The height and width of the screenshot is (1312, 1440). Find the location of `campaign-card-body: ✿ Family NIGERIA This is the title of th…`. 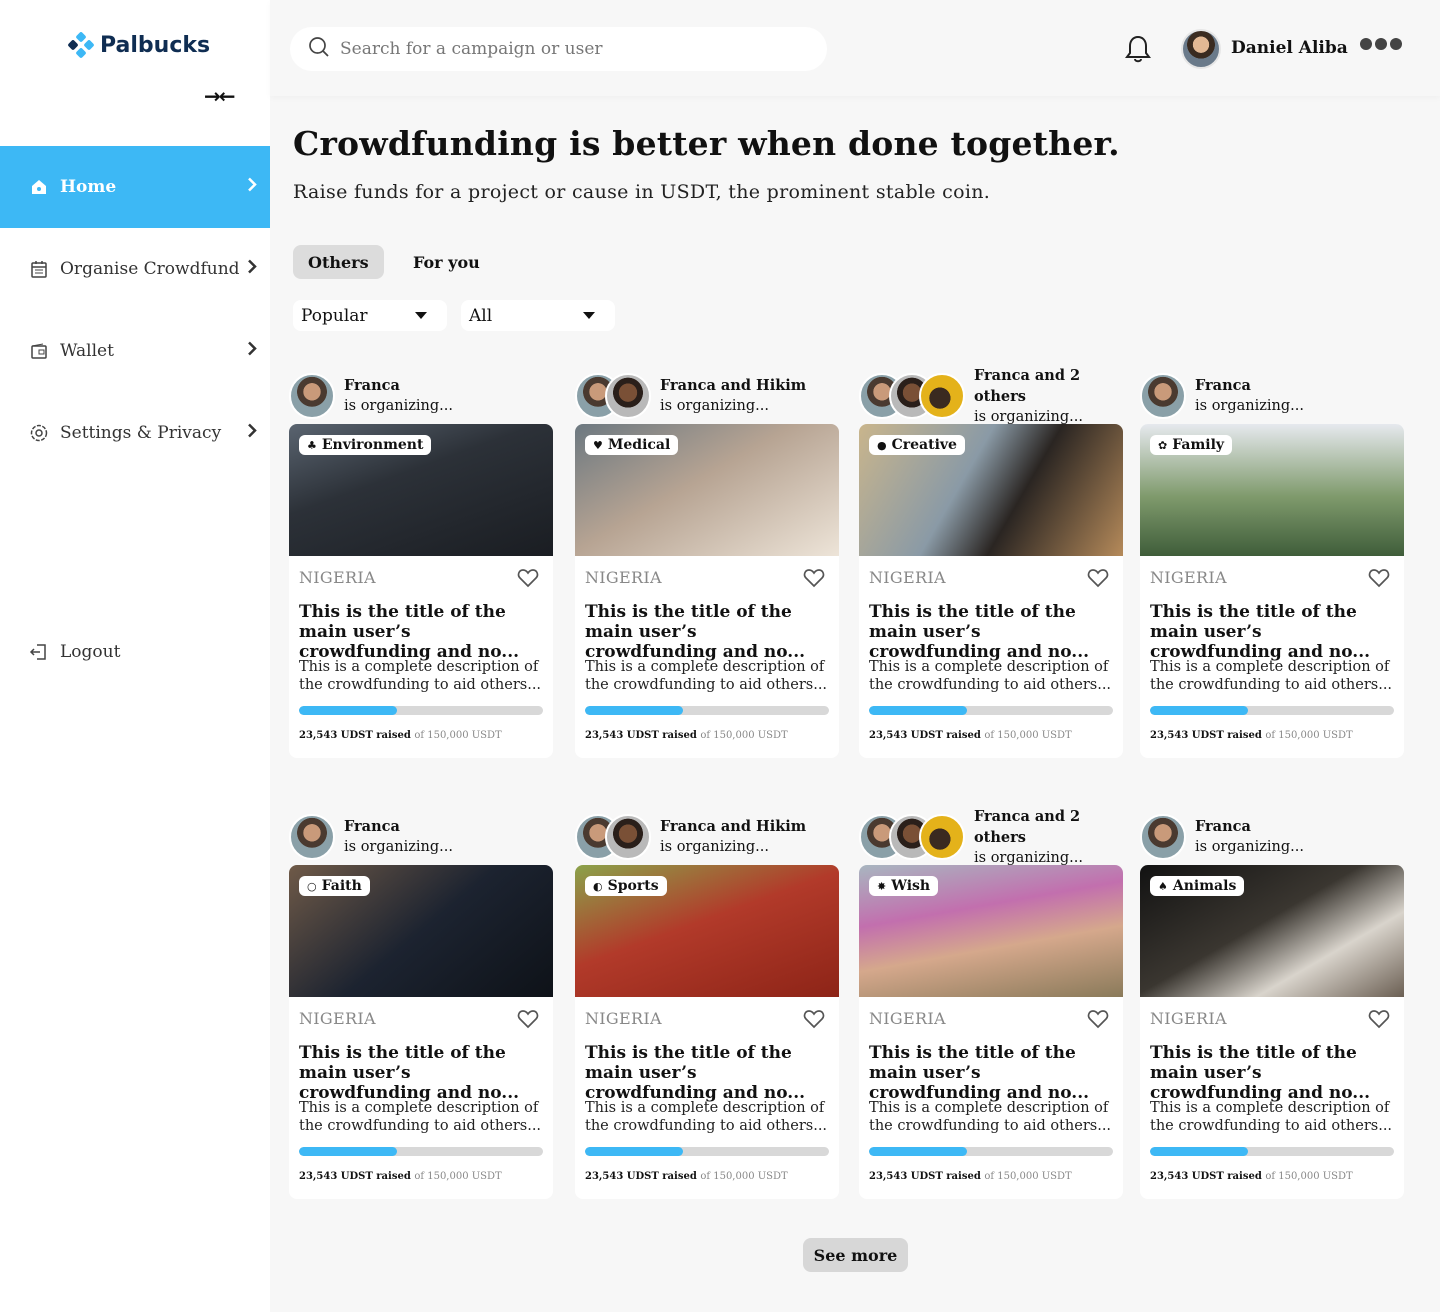

campaign-card-body: ✿ Family NIGERIA This is the title of th… is located at coordinates (1272, 591).